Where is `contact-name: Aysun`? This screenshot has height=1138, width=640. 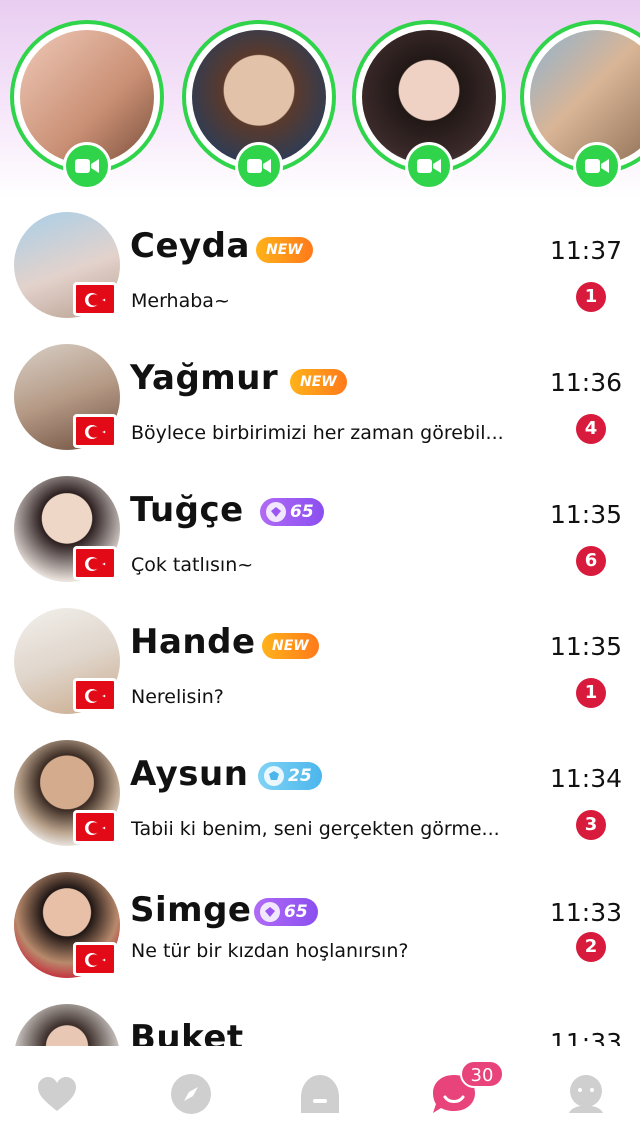 contact-name: Aysun is located at coordinates (189, 774).